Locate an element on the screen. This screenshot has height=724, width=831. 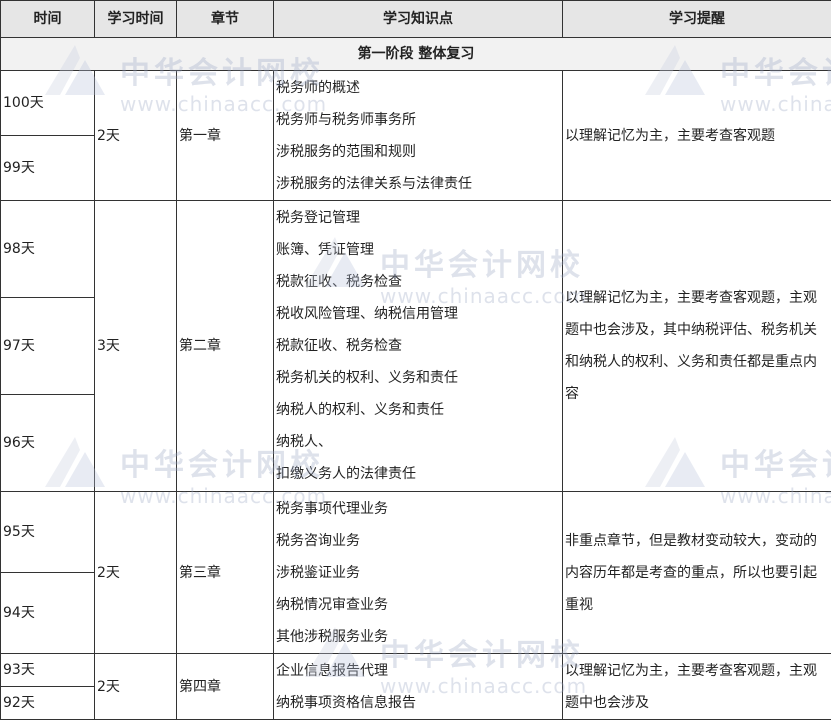
header-knowledge-points: 学习知识点 is located at coordinates (418, 19).